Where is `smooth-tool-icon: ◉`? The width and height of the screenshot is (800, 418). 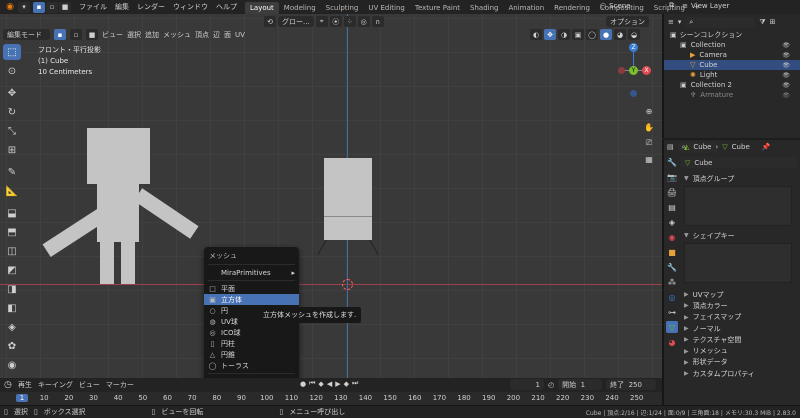 smooth-tool-icon: ◉ is located at coordinates (12, 365).